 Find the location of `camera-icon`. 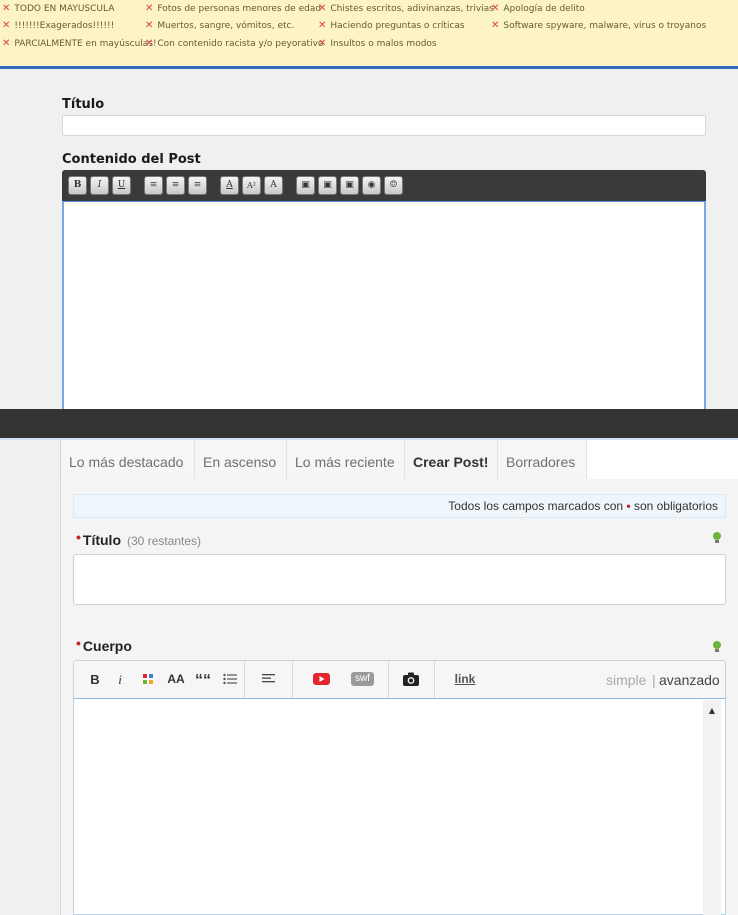

camera-icon is located at coordinates (411, 679).